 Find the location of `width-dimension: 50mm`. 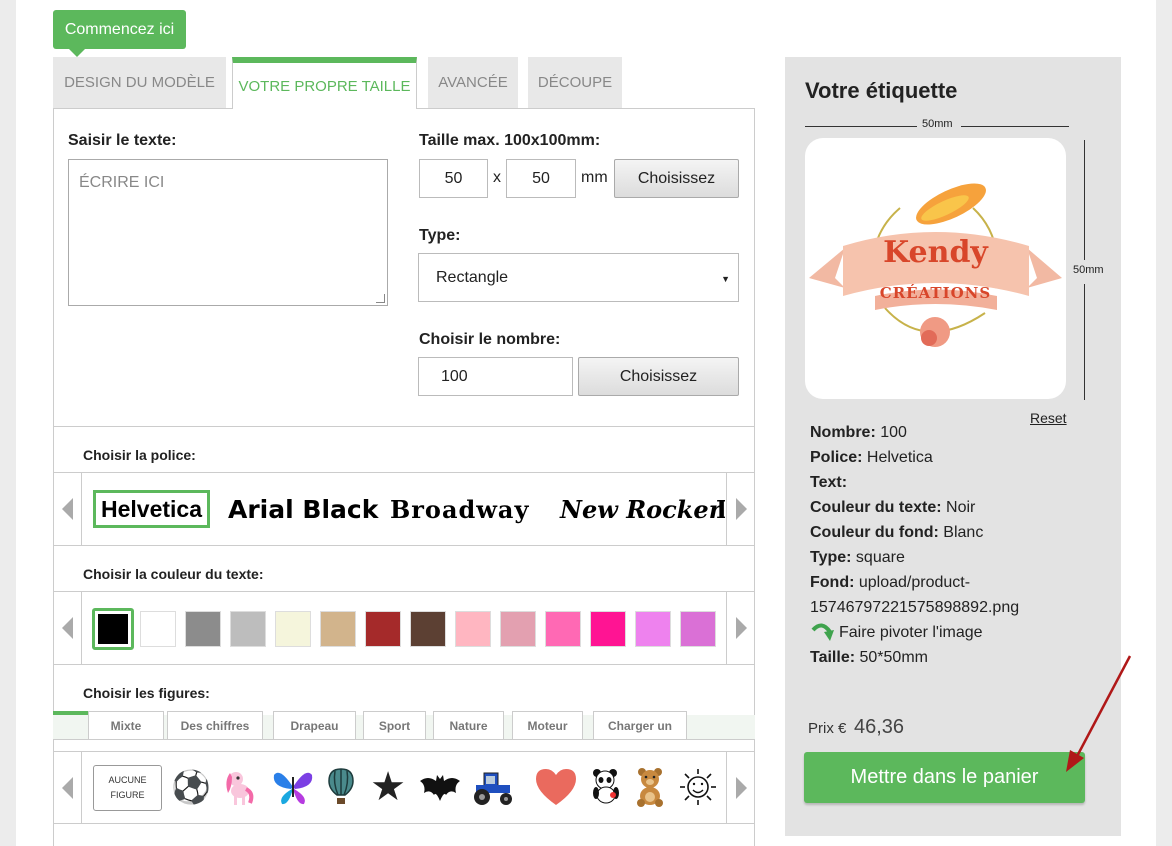

width-dimension: 50mm is located at coordinates (937, 124).